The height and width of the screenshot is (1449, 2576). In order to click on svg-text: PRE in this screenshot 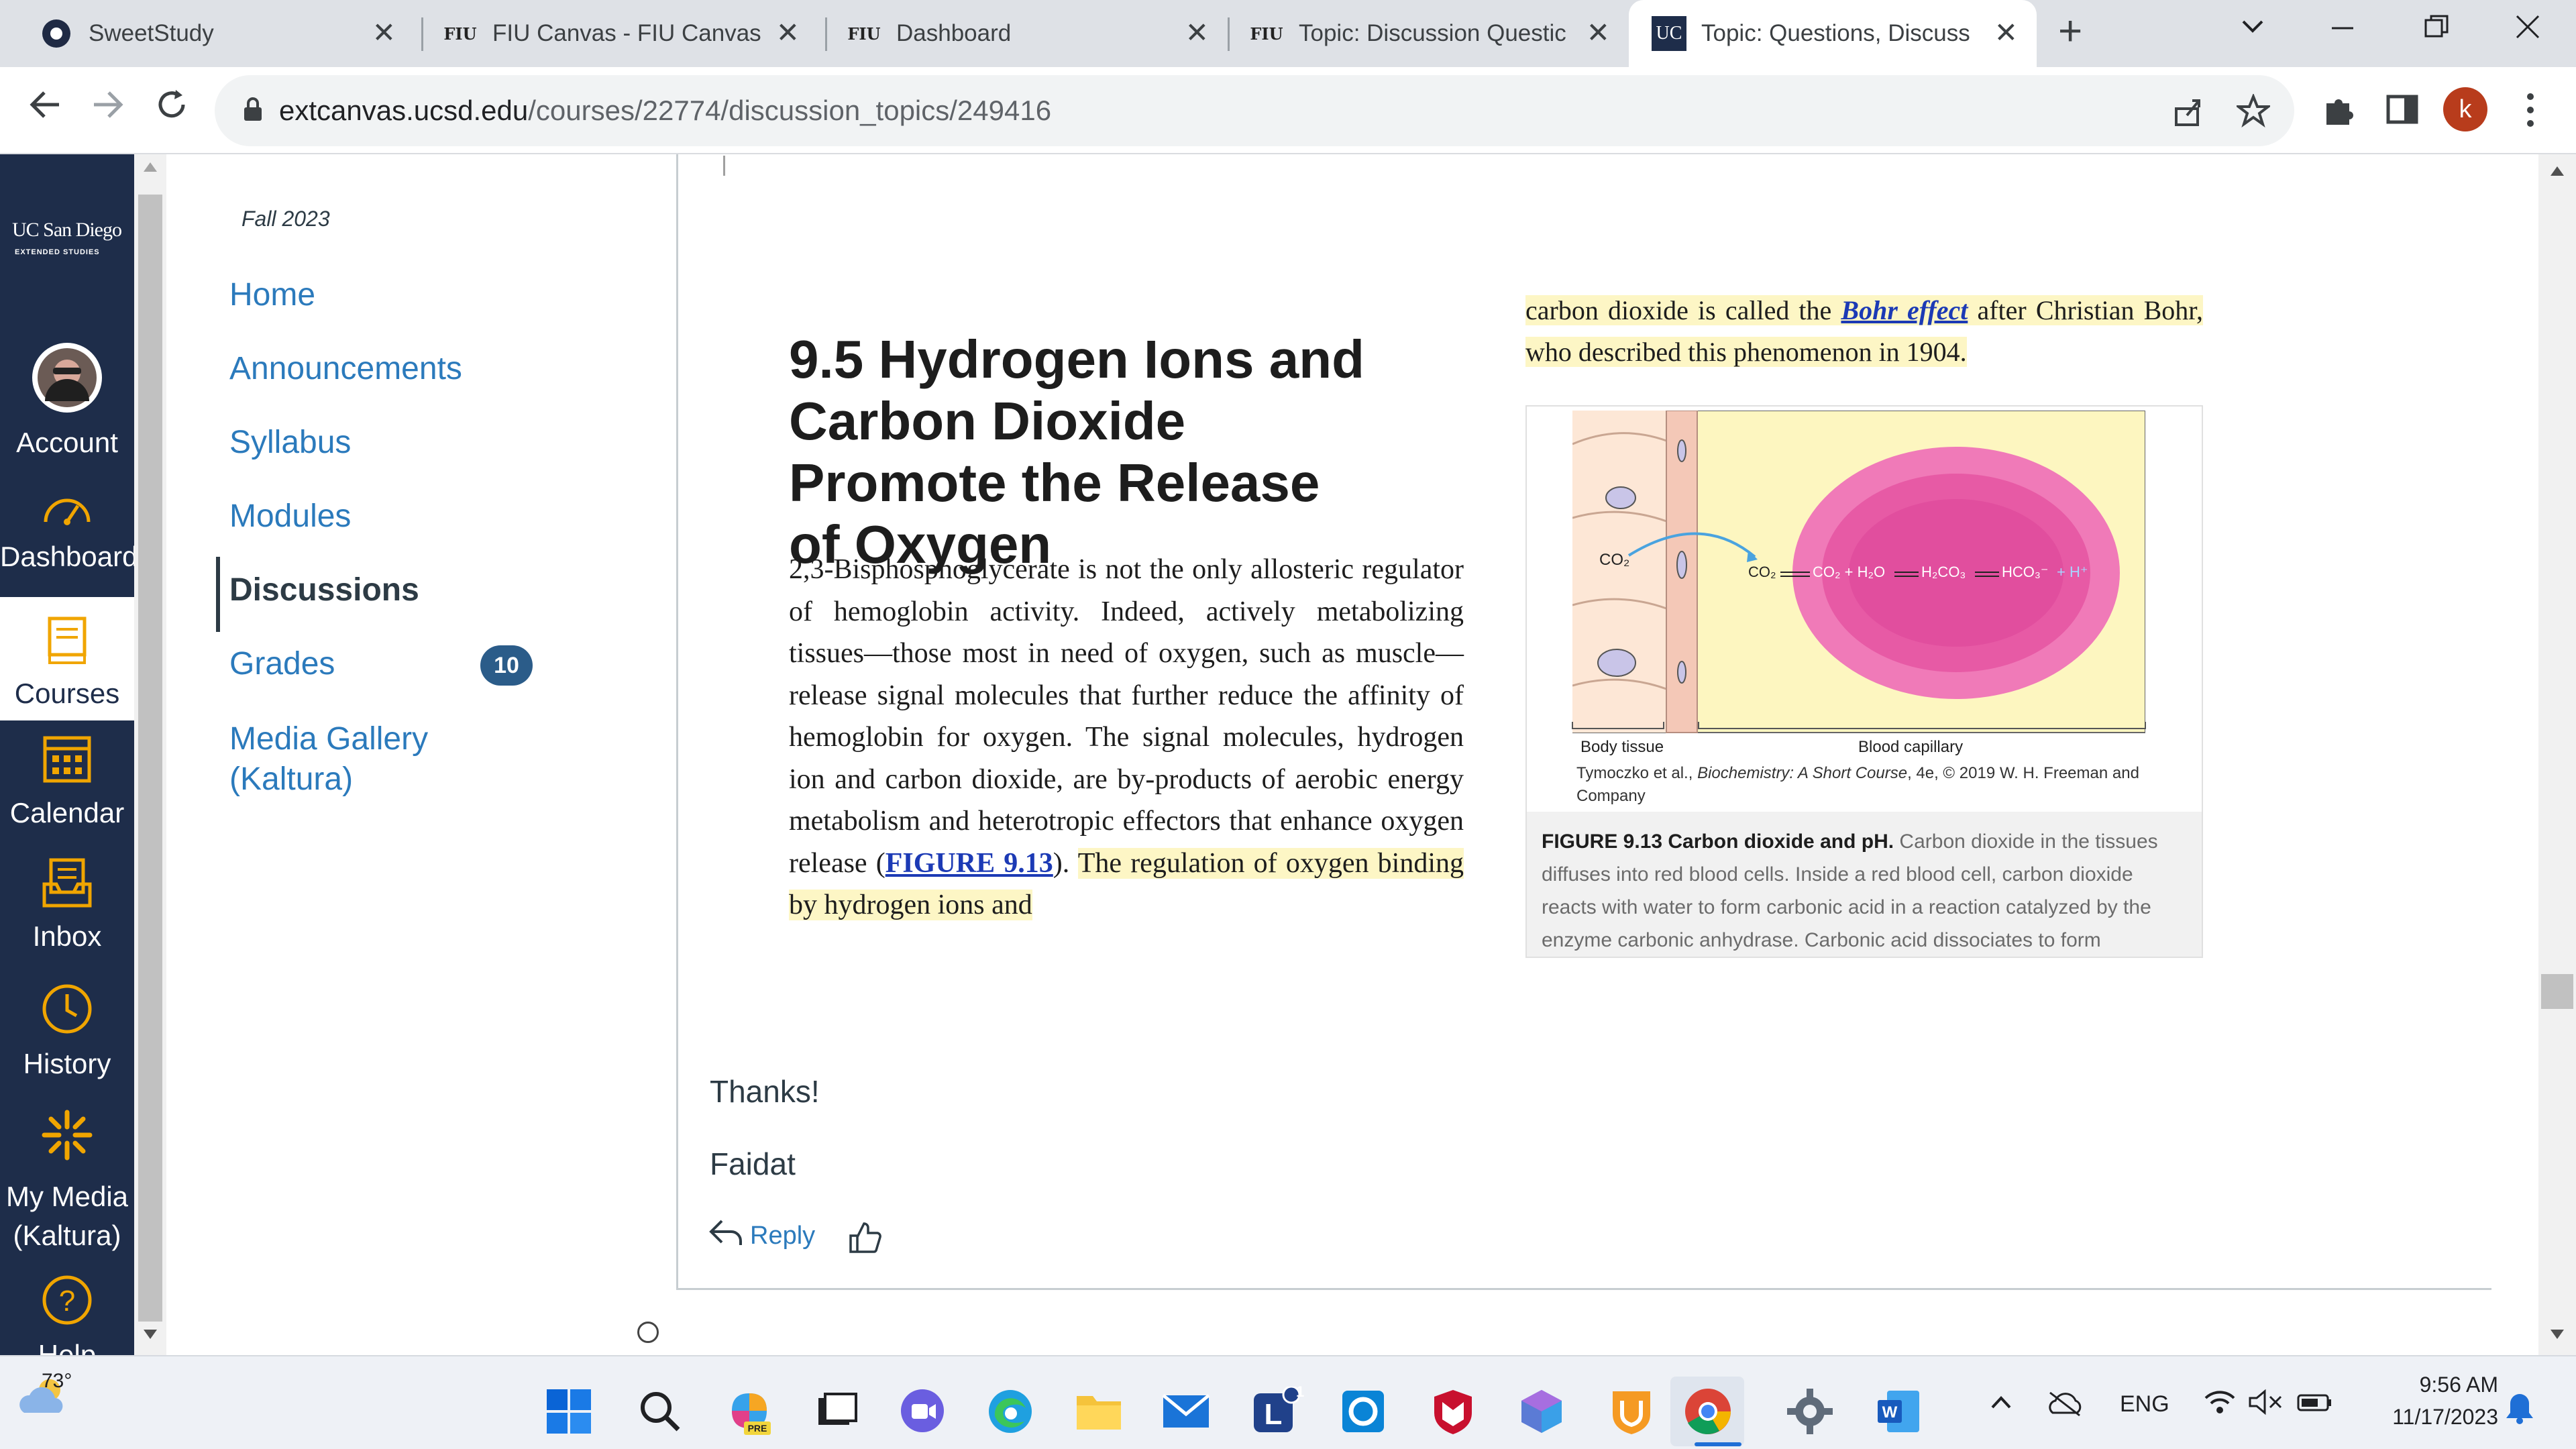, I will do `click(757, 1428)`.